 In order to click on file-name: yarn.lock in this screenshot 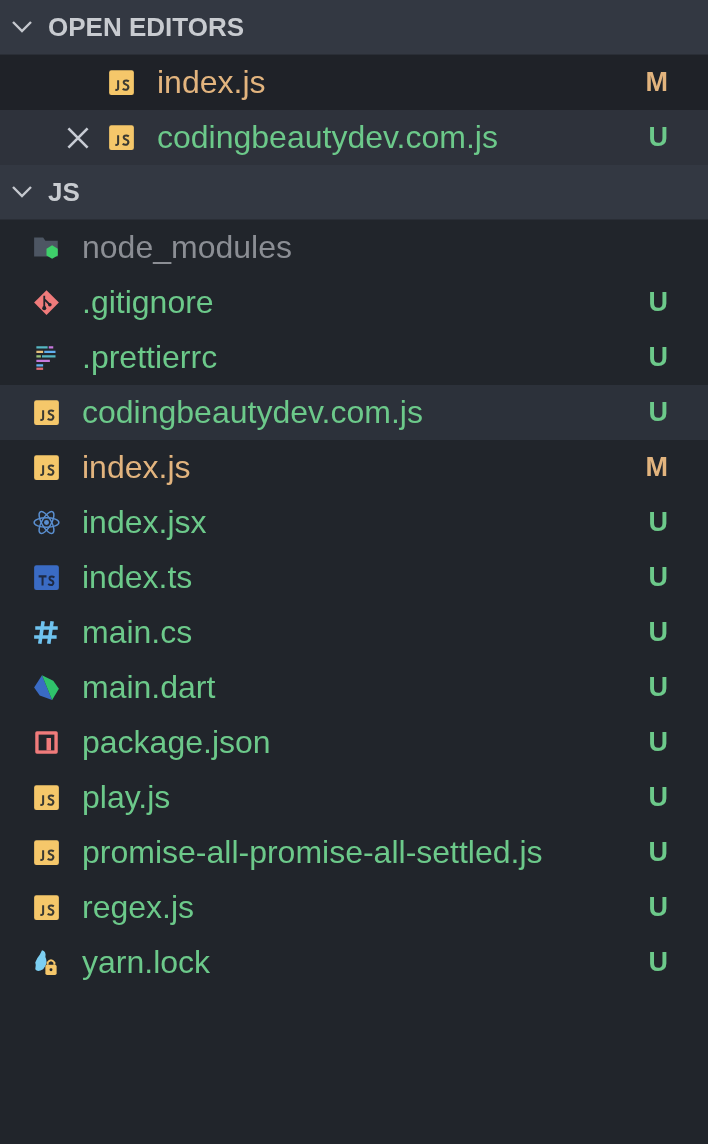, I will do `click(147, 962)`.